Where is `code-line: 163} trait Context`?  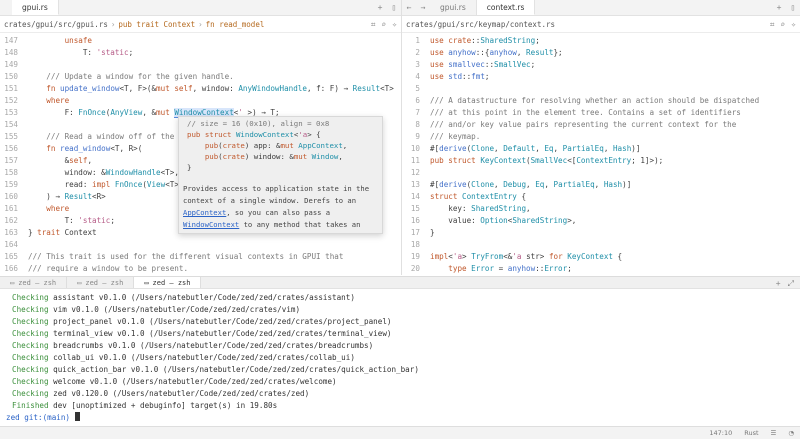
code-line: 163} trait Context is located at coordinates (48, 232).